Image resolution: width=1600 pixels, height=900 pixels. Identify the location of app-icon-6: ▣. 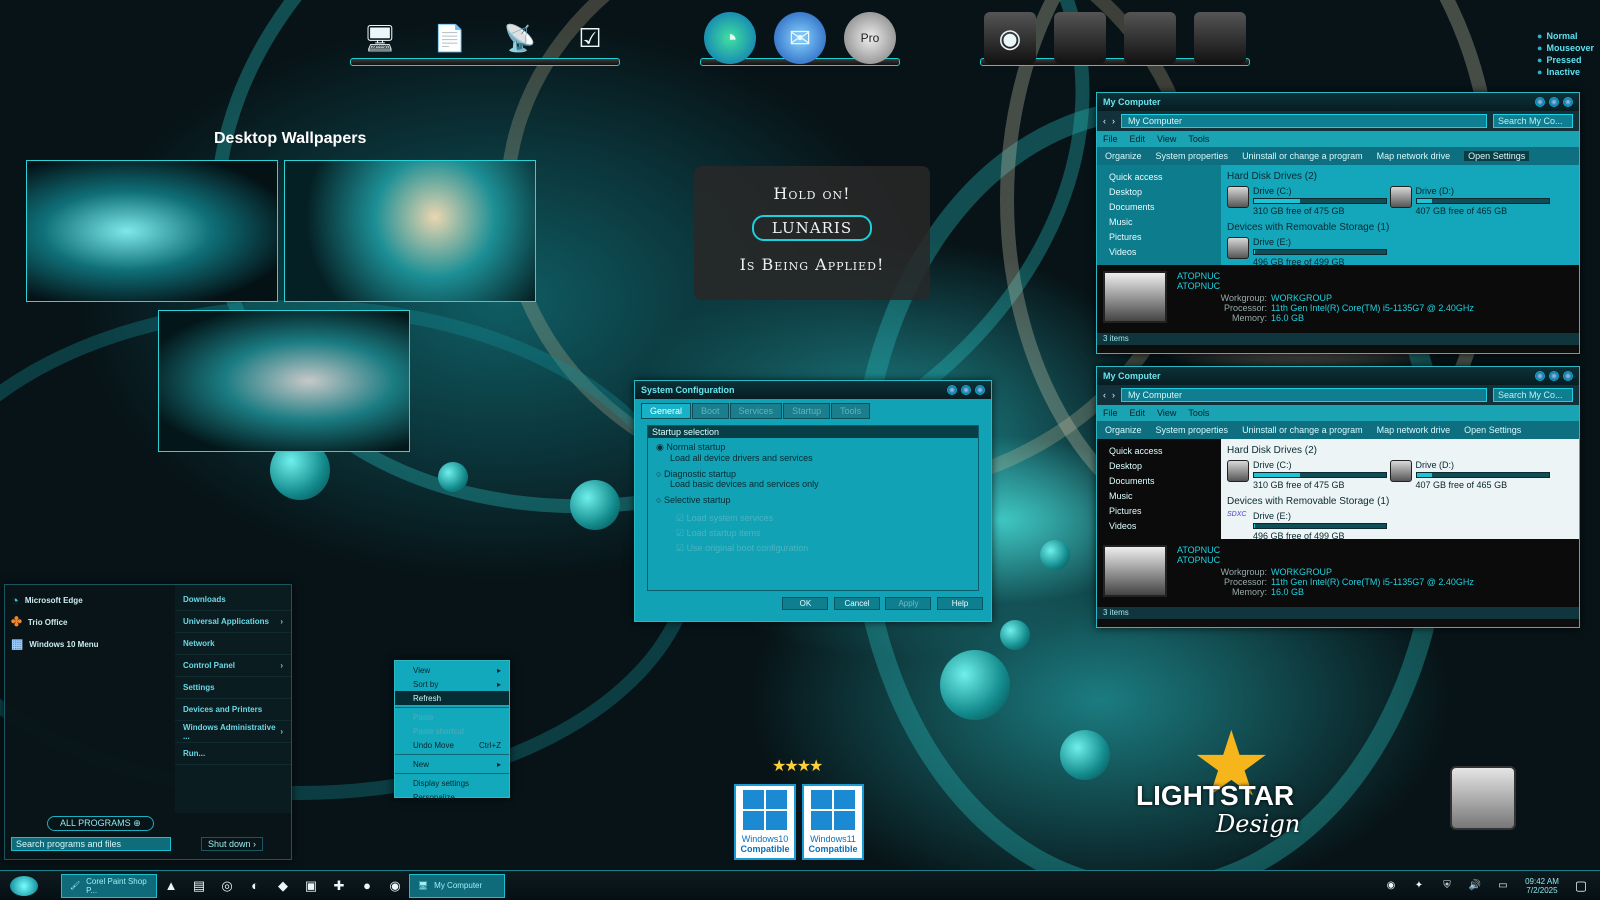
(311, 886).